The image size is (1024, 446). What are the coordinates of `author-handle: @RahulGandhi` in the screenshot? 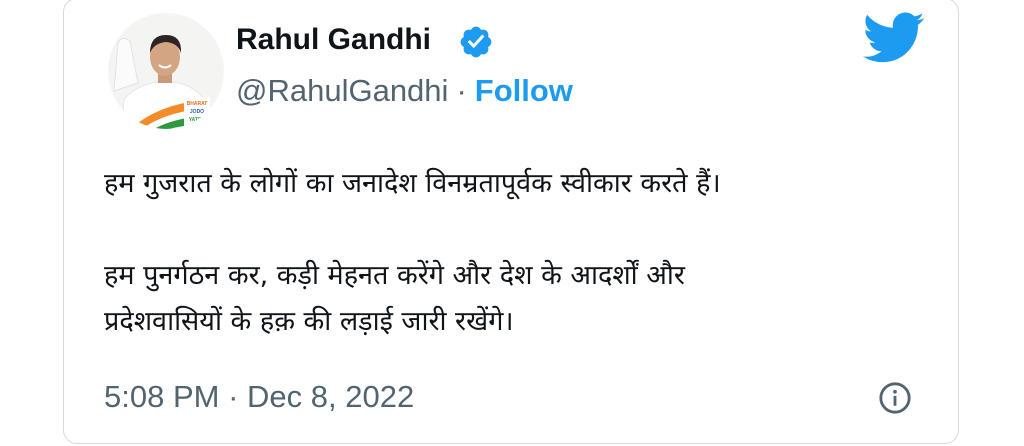 It's located at (342, 90).